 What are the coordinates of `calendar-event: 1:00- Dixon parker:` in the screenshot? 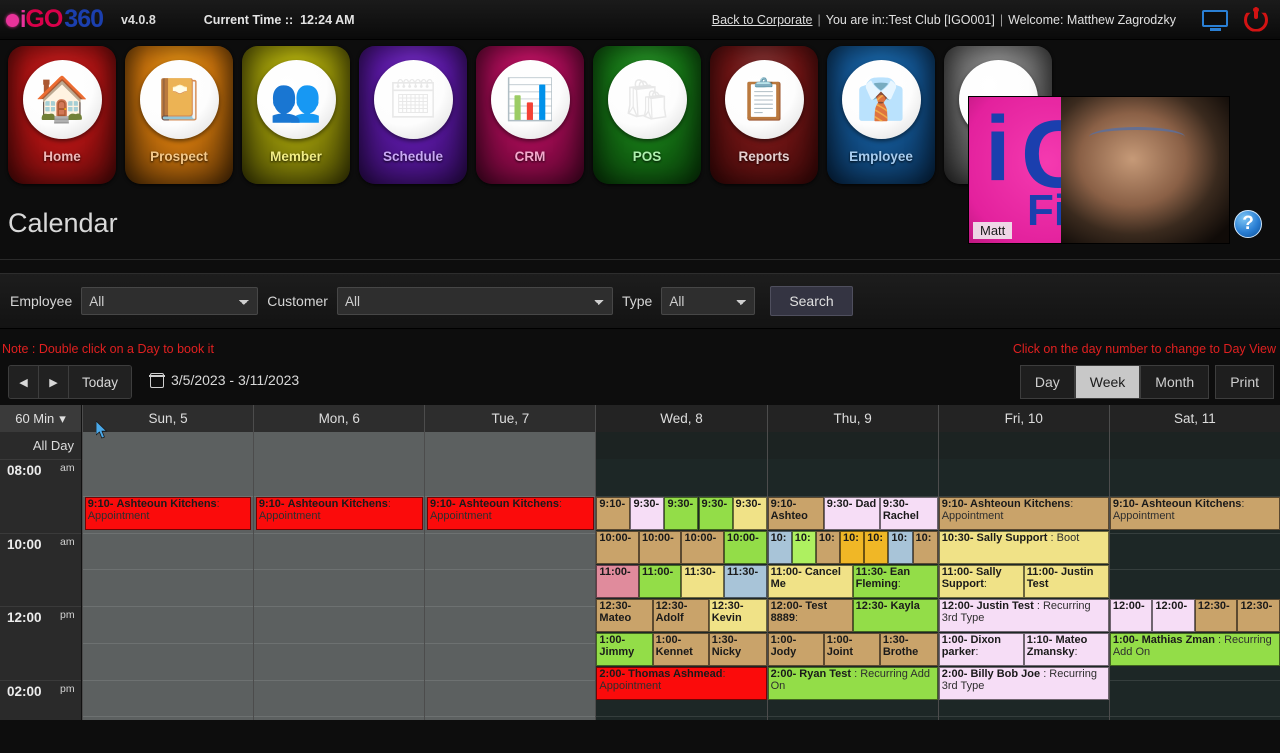 It's located at (981, 649).